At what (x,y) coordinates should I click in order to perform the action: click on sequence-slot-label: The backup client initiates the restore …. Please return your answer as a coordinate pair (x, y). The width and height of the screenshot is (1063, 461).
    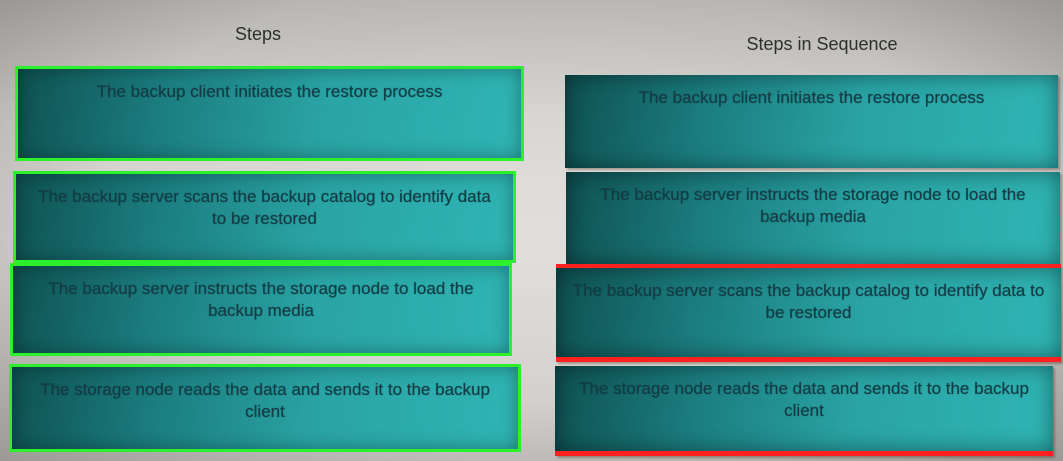
    Looking at the image, I should click on (811, 97).